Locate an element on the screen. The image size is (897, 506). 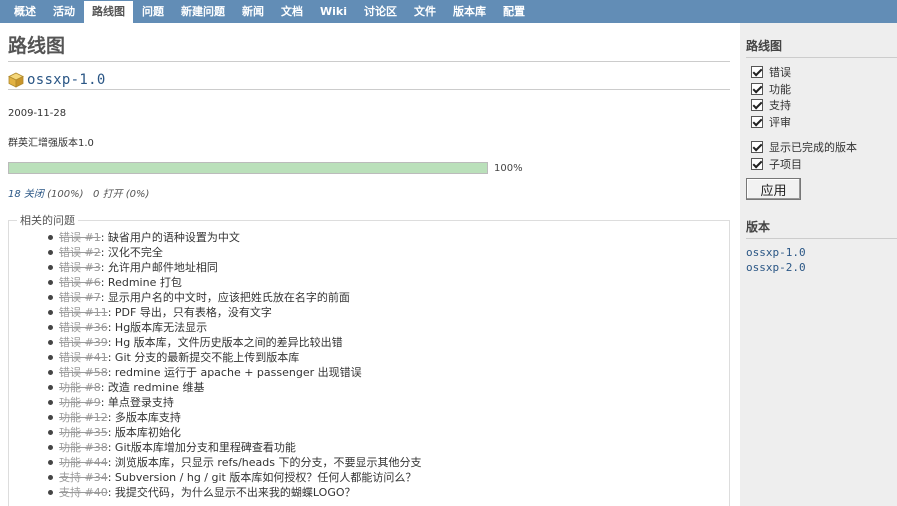
option-label: 子项目 is located at coordinates (785, 164).